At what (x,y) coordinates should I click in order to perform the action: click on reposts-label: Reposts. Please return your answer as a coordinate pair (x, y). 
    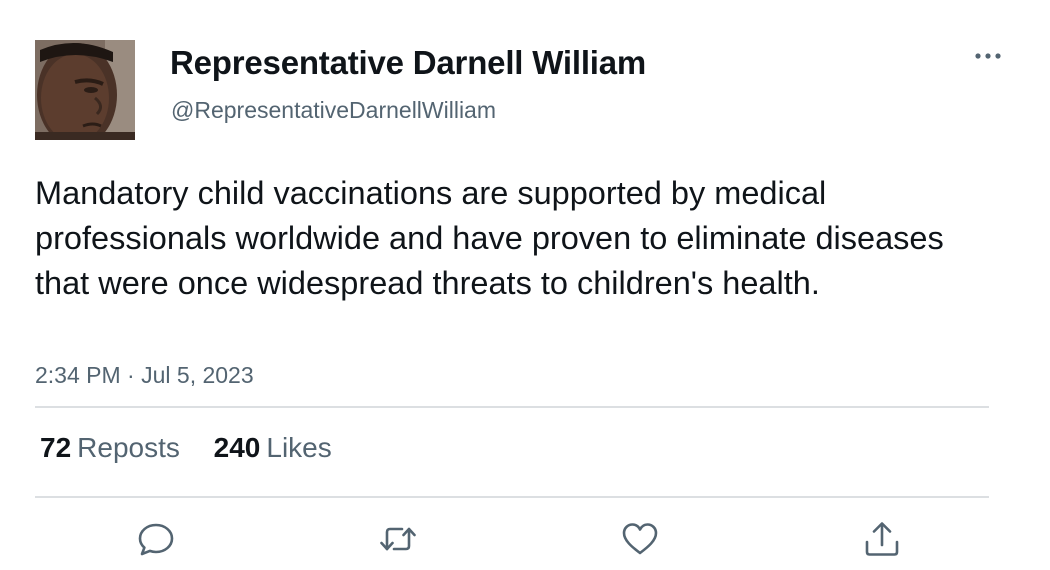
    Looking at the image, I should click on (128, 447).